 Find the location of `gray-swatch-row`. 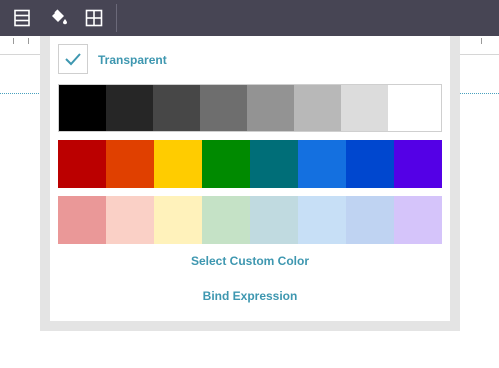

gray-swatch-row is located at coordinates (250, 108).